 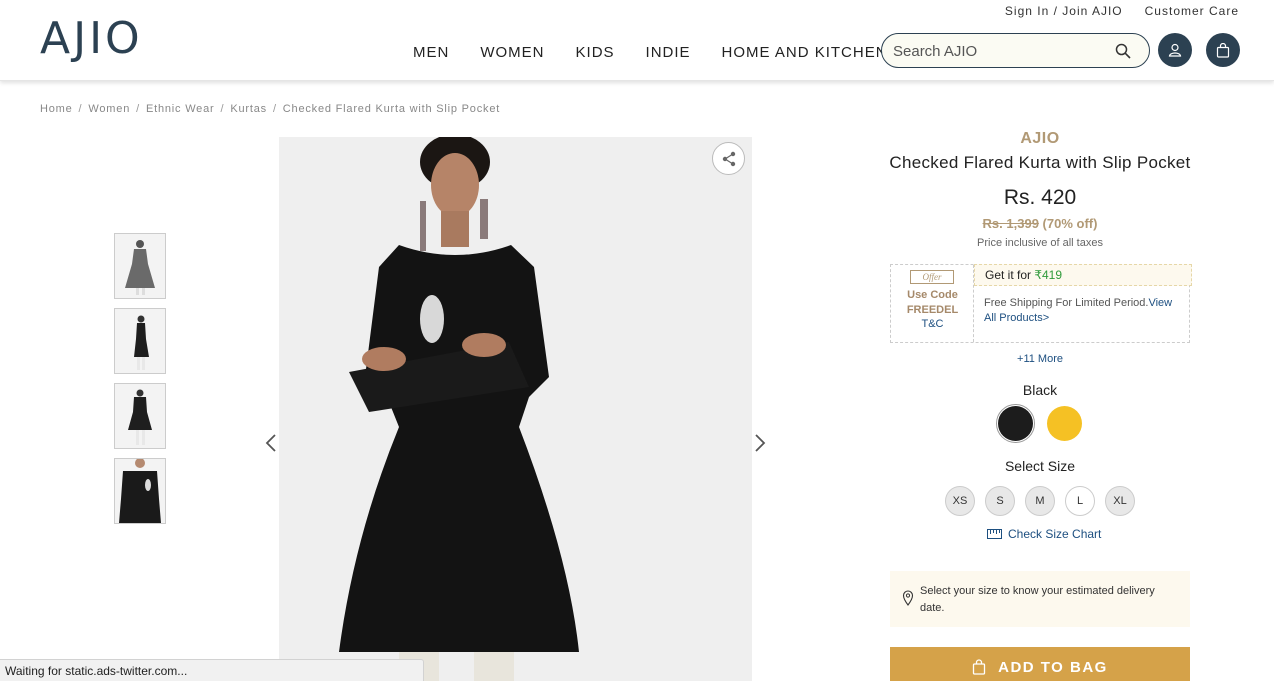 I want to click on share-button, so click(x=728, y=158).